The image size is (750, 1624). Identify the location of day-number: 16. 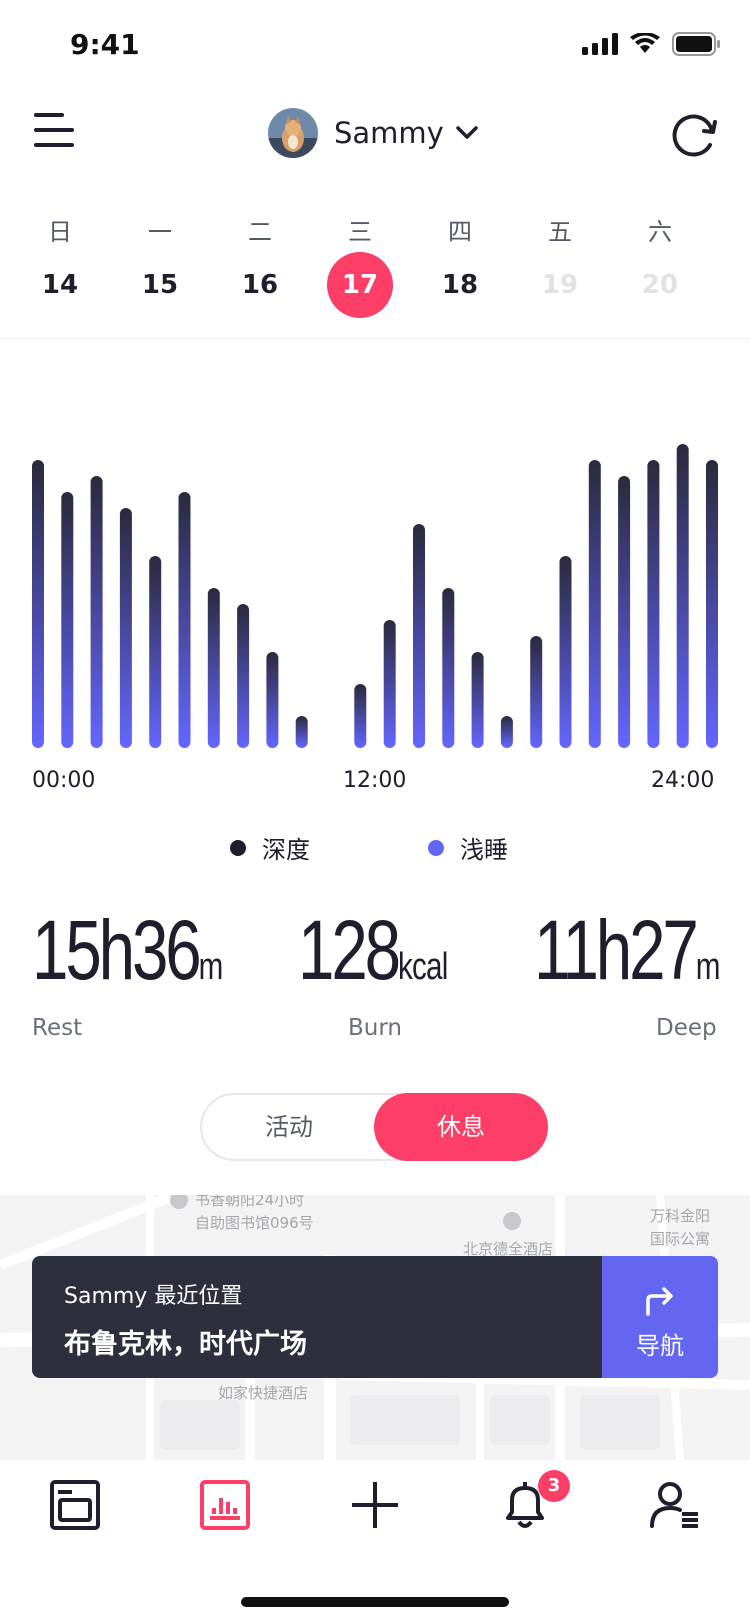
(260, 285).